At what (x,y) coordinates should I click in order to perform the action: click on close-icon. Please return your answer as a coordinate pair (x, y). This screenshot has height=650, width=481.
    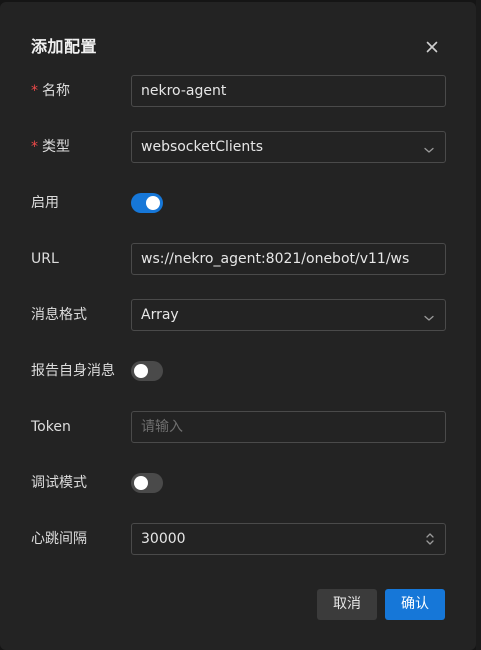
    Looking at the image, I should click on (432, 47).